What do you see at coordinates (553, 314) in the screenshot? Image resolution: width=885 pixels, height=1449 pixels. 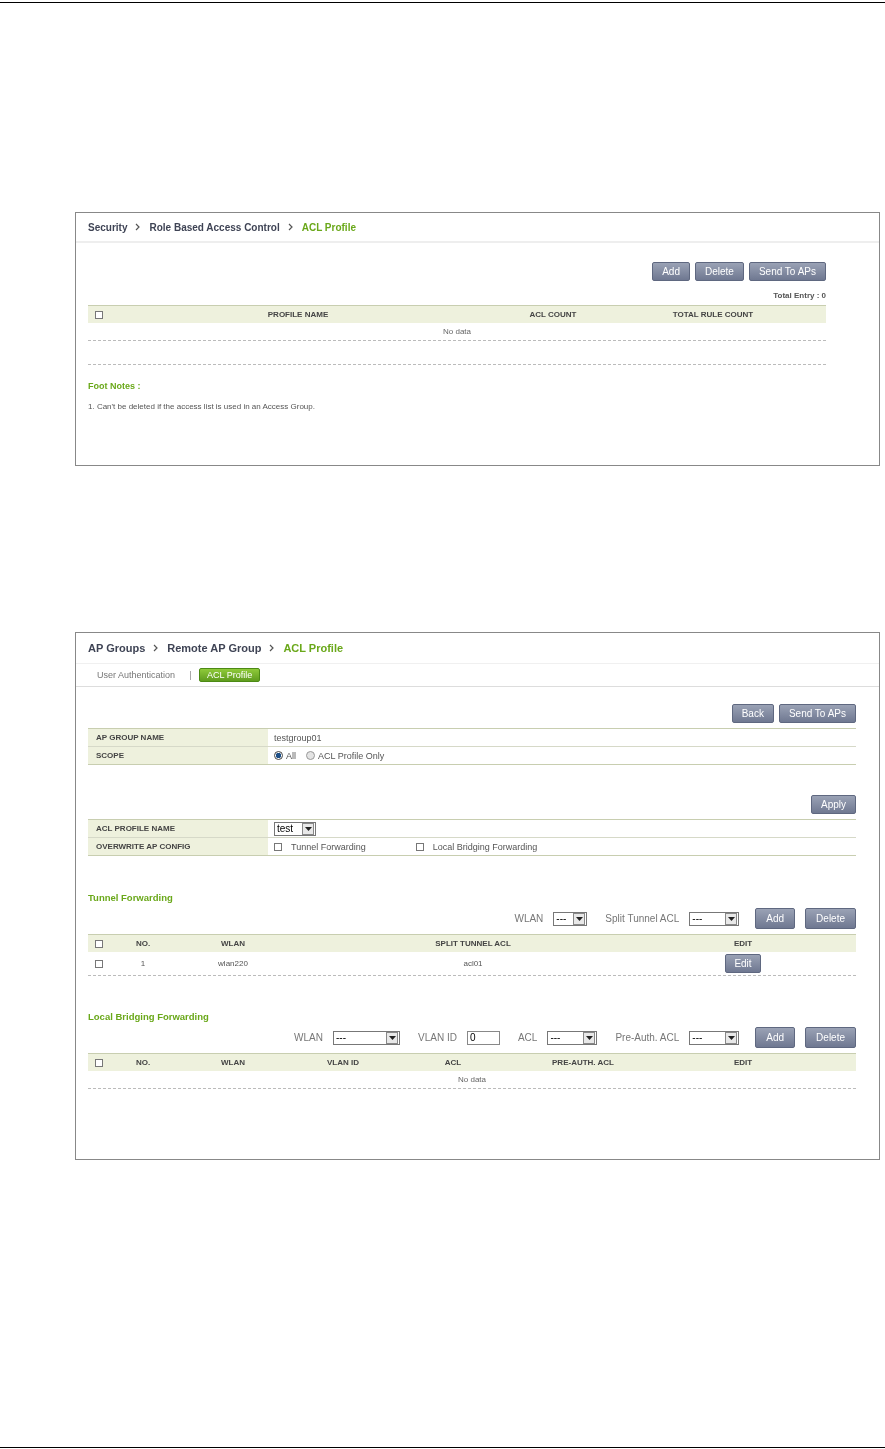 I see `column-header: ACL COUNT` at bounding box center [553, 314].